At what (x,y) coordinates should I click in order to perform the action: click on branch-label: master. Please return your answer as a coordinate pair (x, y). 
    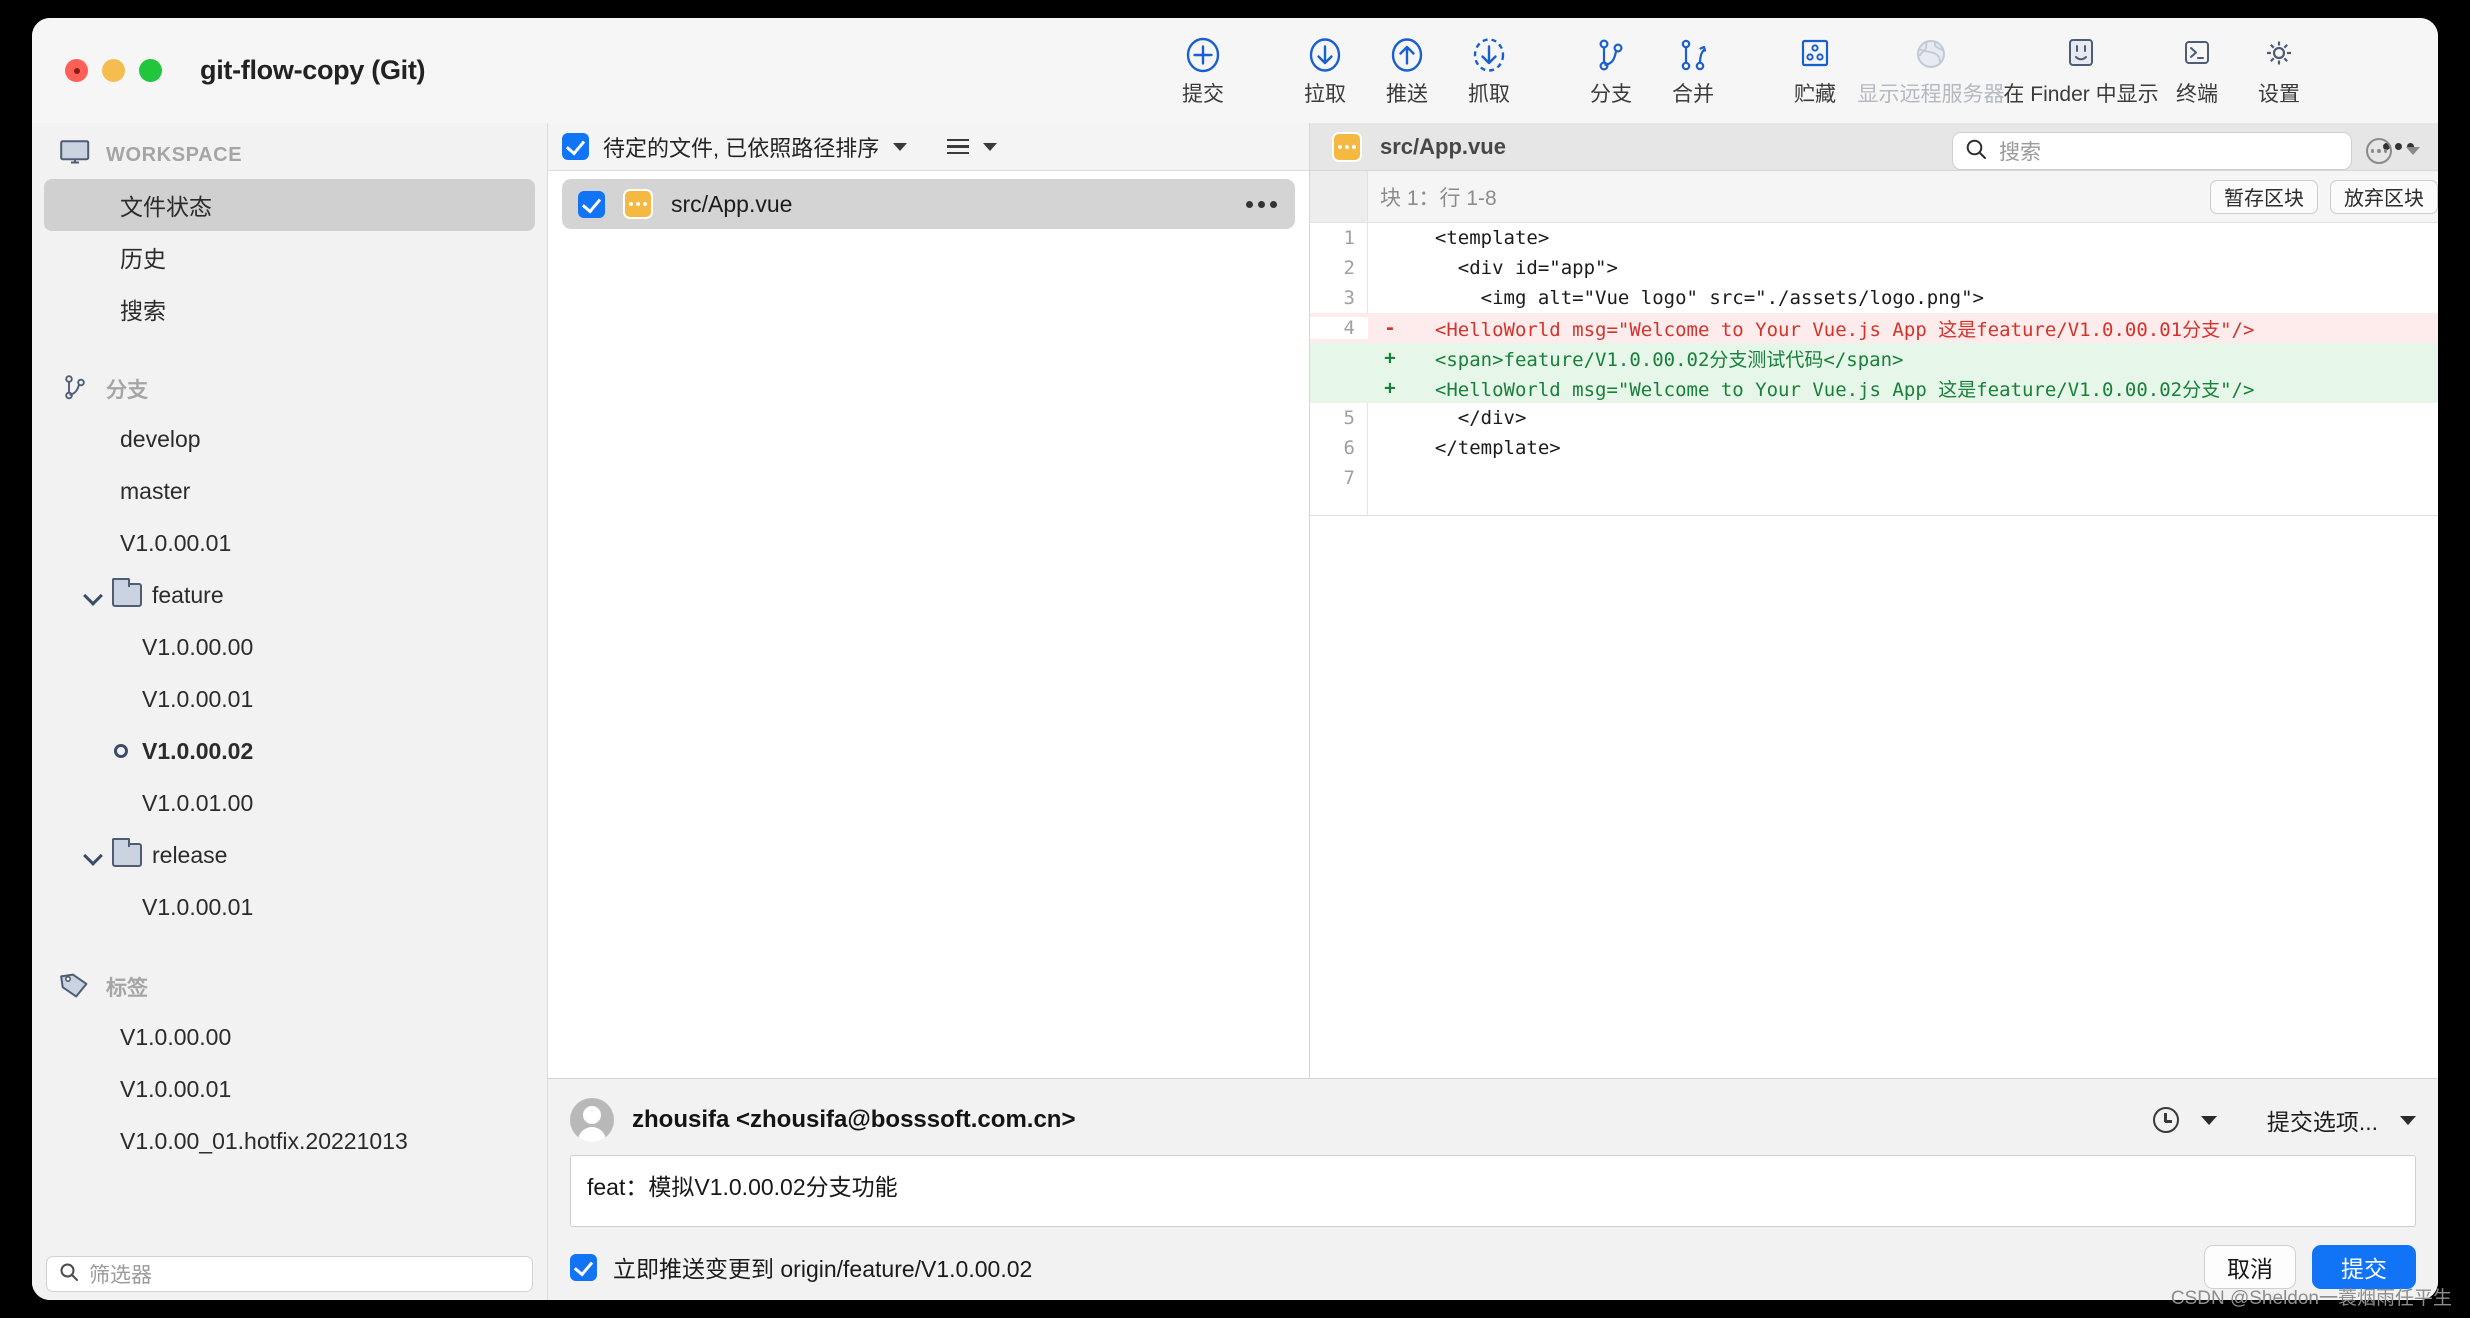
    Looking at the image, I should click on (155, 490).